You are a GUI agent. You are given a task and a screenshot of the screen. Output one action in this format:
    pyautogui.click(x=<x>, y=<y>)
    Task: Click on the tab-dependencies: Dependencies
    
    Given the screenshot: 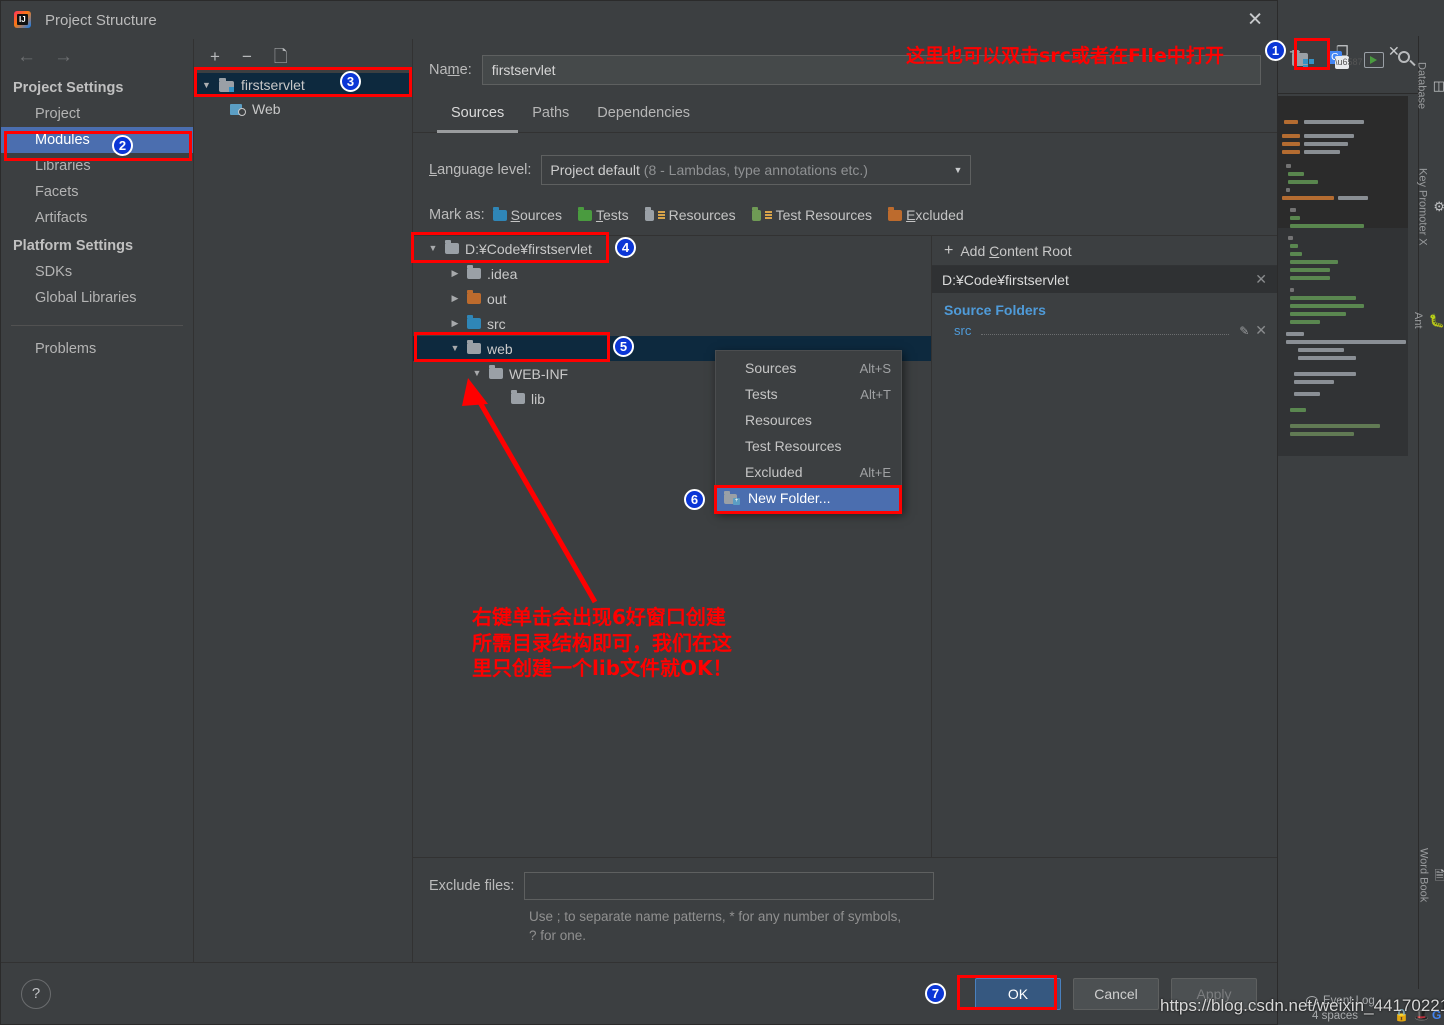 What is the action you would take?
    pyautogui.click(x=643, y=117)
    